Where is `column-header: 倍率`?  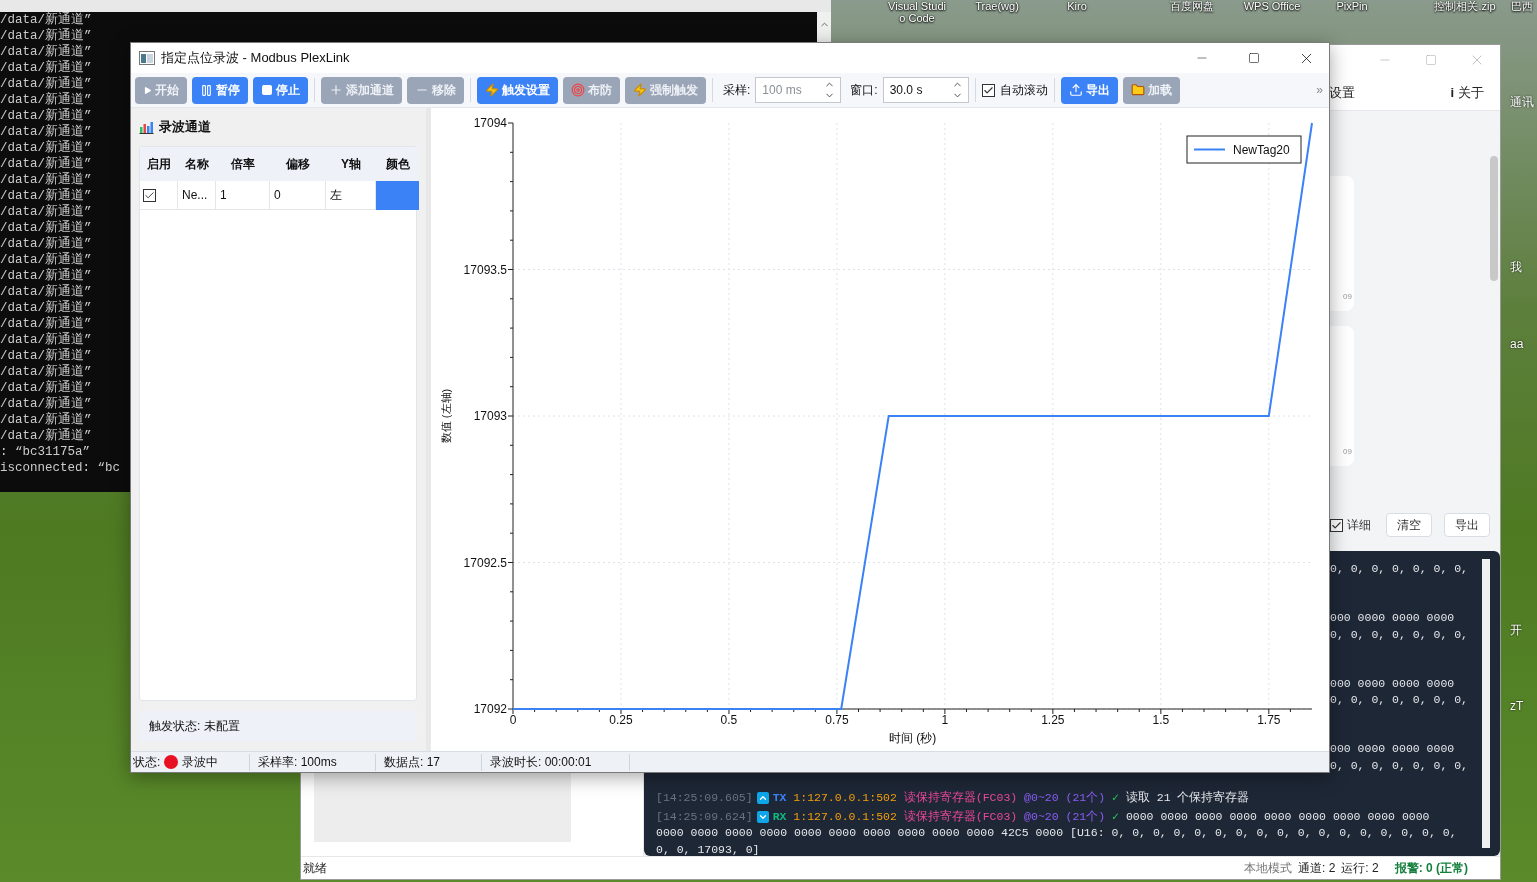
column-header: 倍率 is located at coordinates (243, 164).